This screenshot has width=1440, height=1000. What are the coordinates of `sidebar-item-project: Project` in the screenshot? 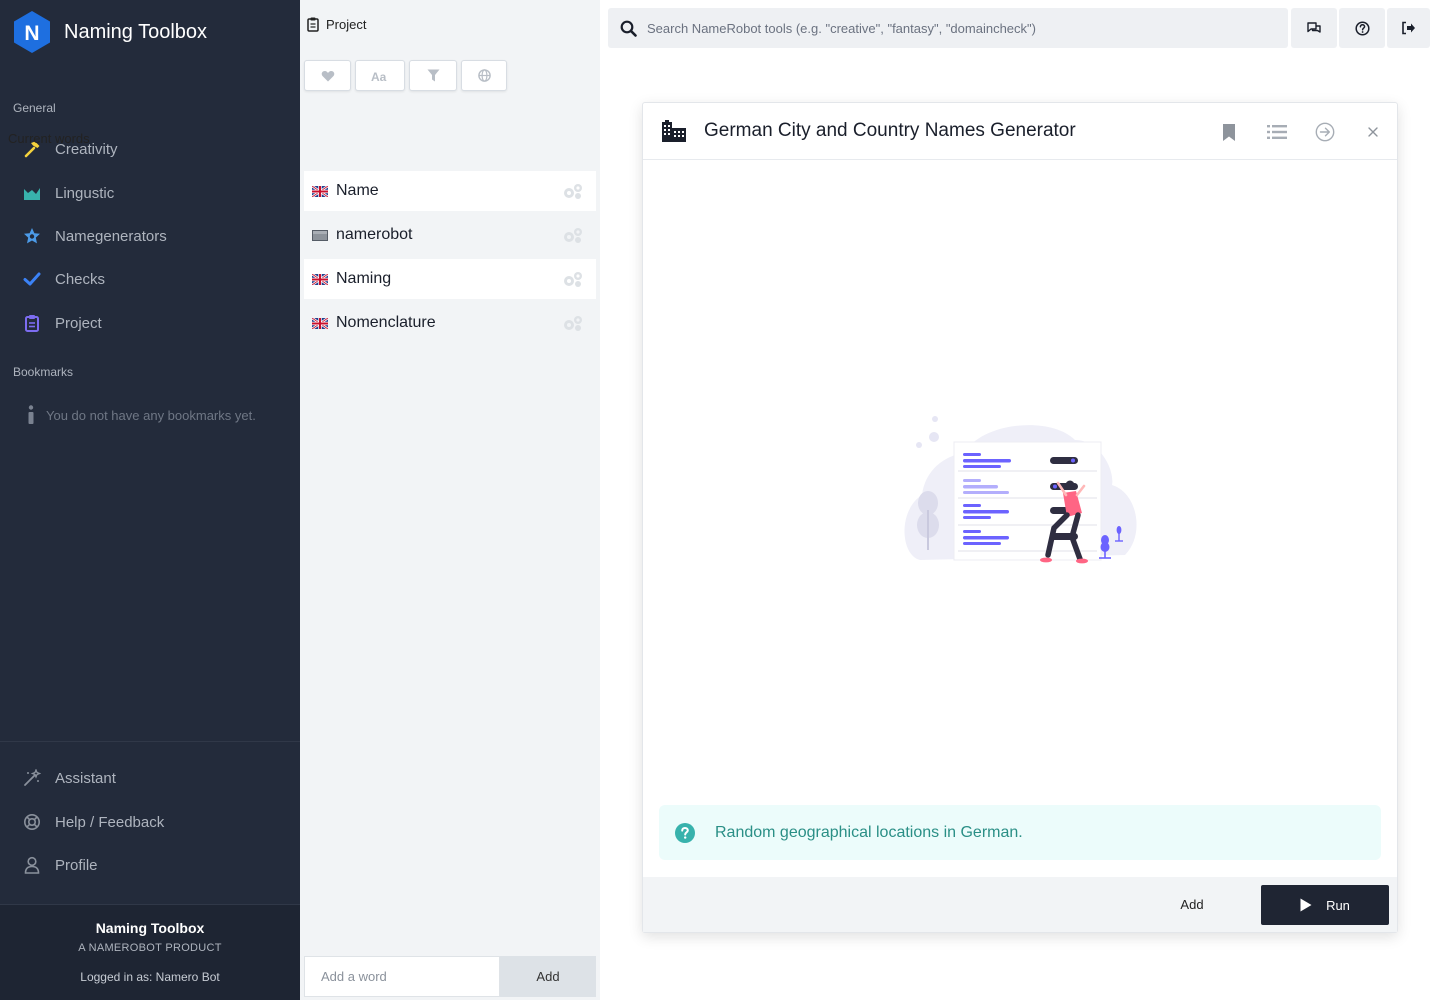 It's located at (61, 323).